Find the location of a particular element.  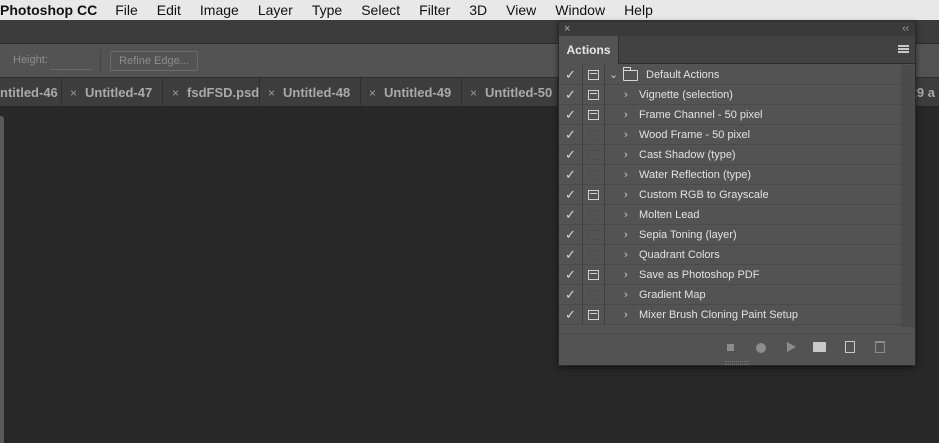

action-name: Sepia Toning (layer) is located at coordinates (688, 235).